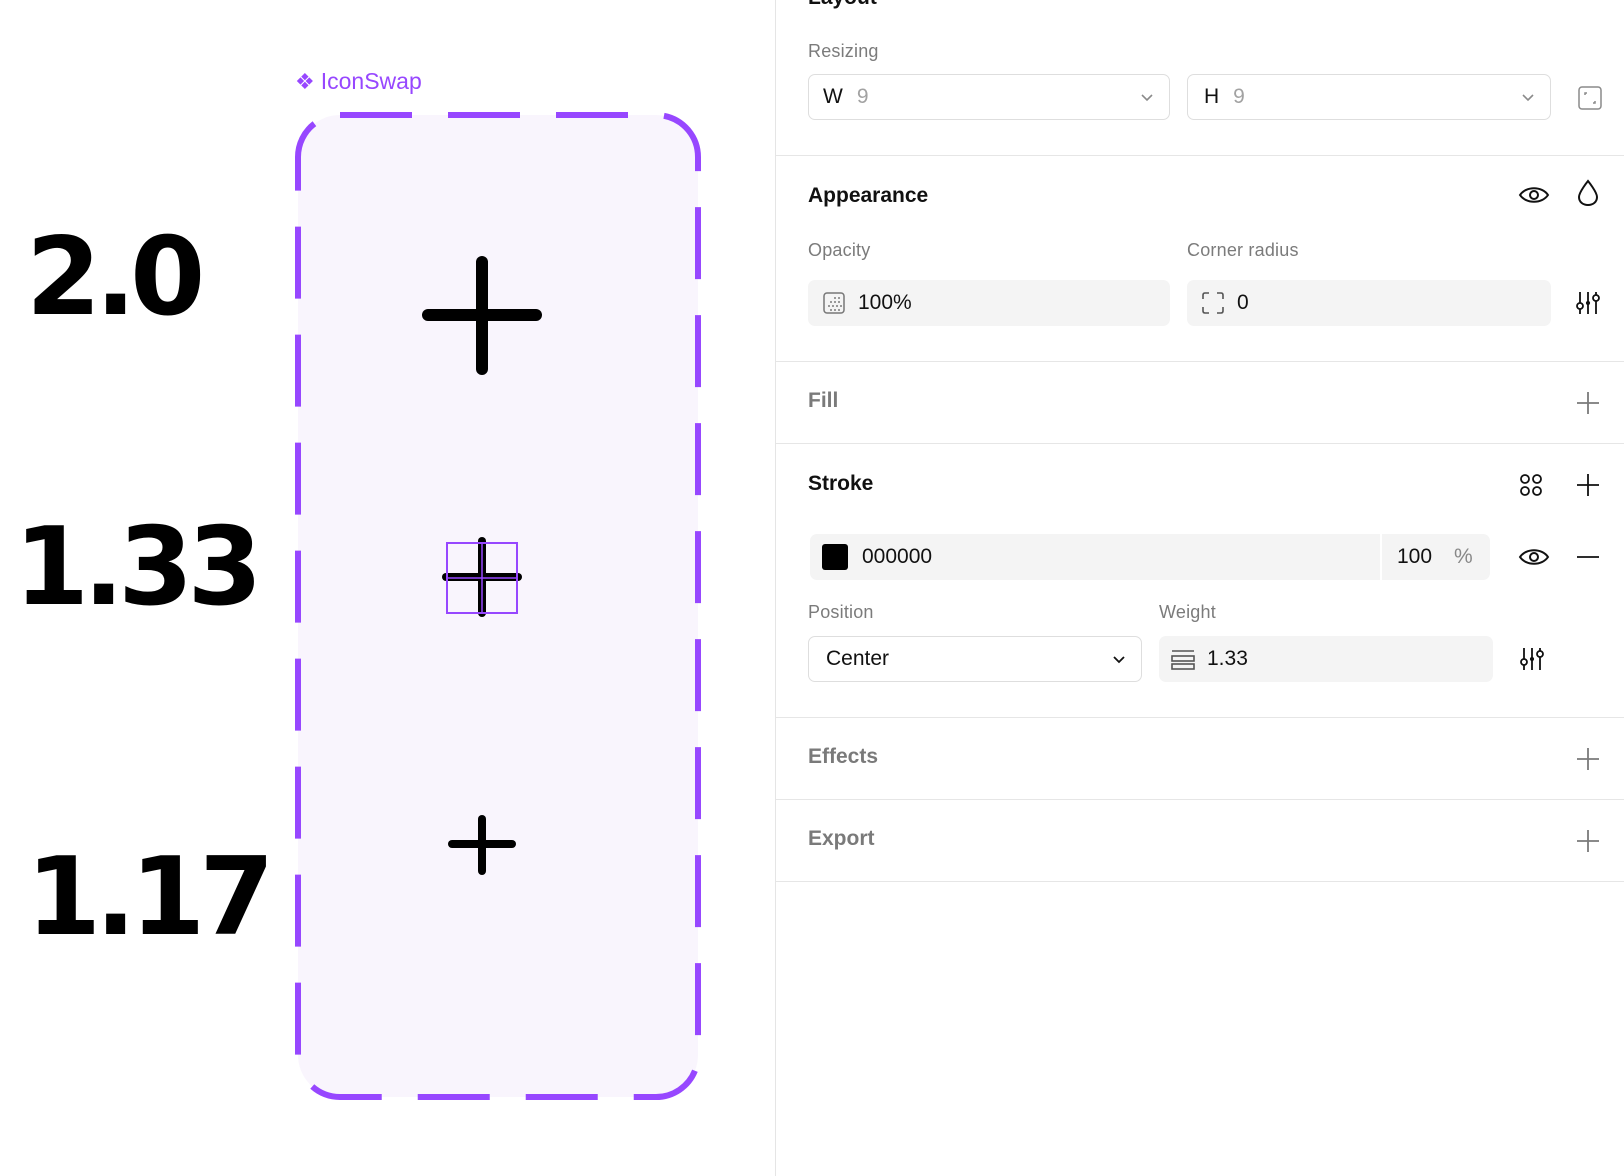 This screenshot has width=1624, height=1176. What do you see at coordinates (833, 96) in the screenshot?
I see `width-prefix: W` at bounding box center [833, 96].